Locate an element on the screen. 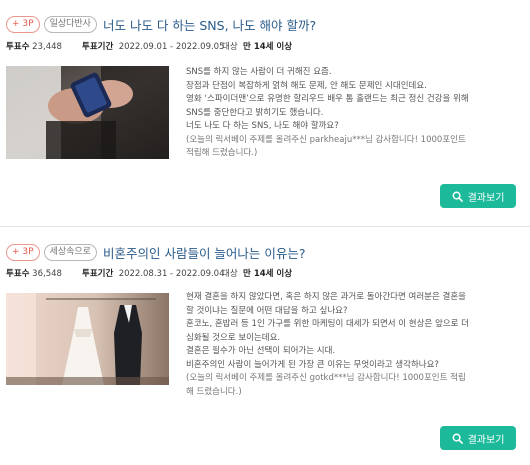  description-note: 적립해 드렸습니다.) is located at coordinates (222, 153).